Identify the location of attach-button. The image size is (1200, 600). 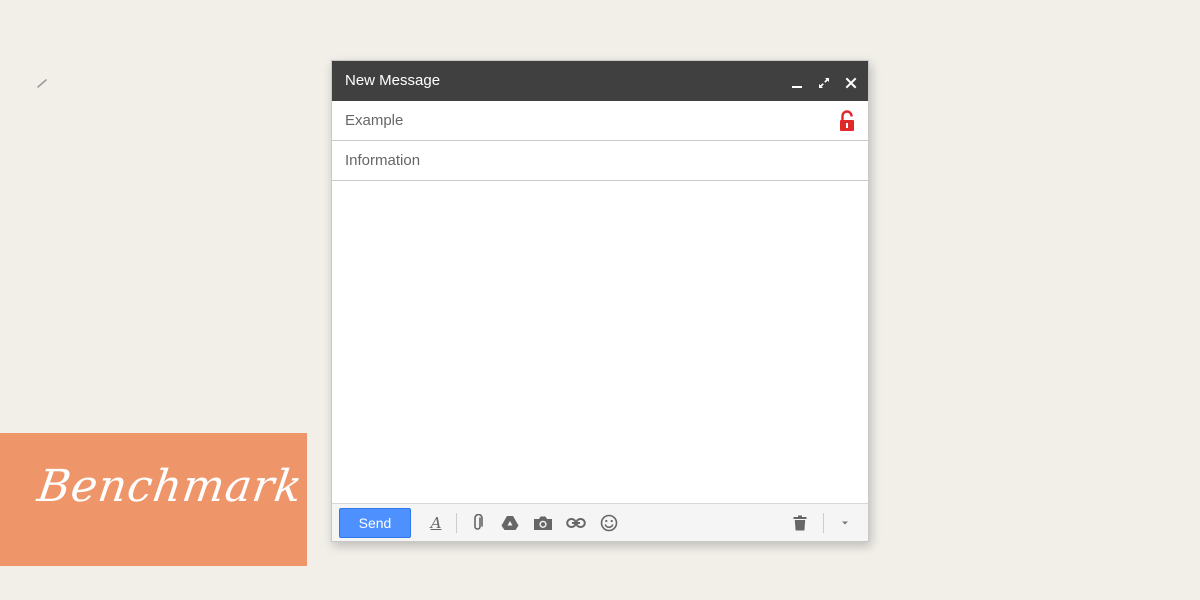
(478, 523).